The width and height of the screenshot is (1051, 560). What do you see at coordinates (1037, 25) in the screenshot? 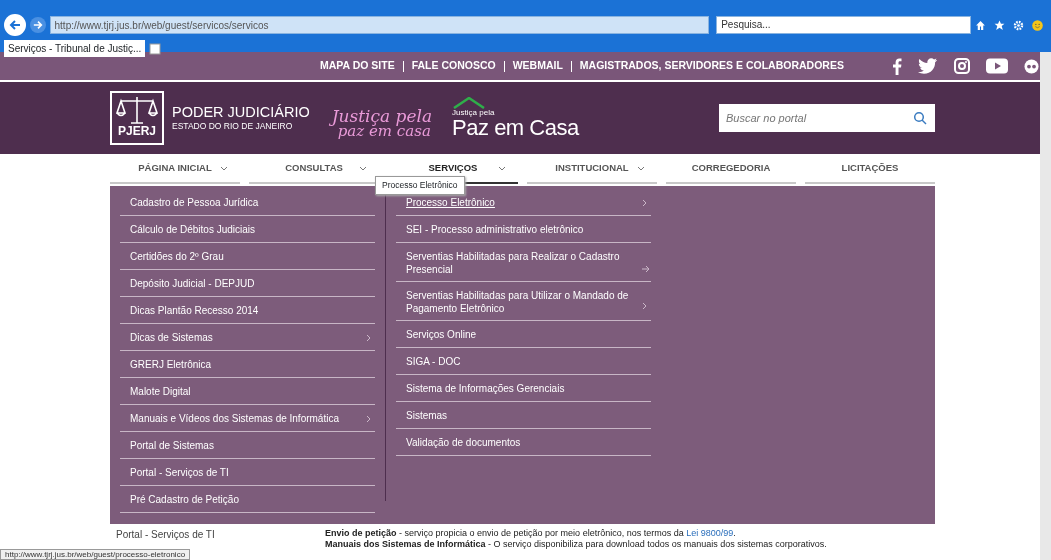
I see `smiley-icon` at bounding box center [1037, 25].